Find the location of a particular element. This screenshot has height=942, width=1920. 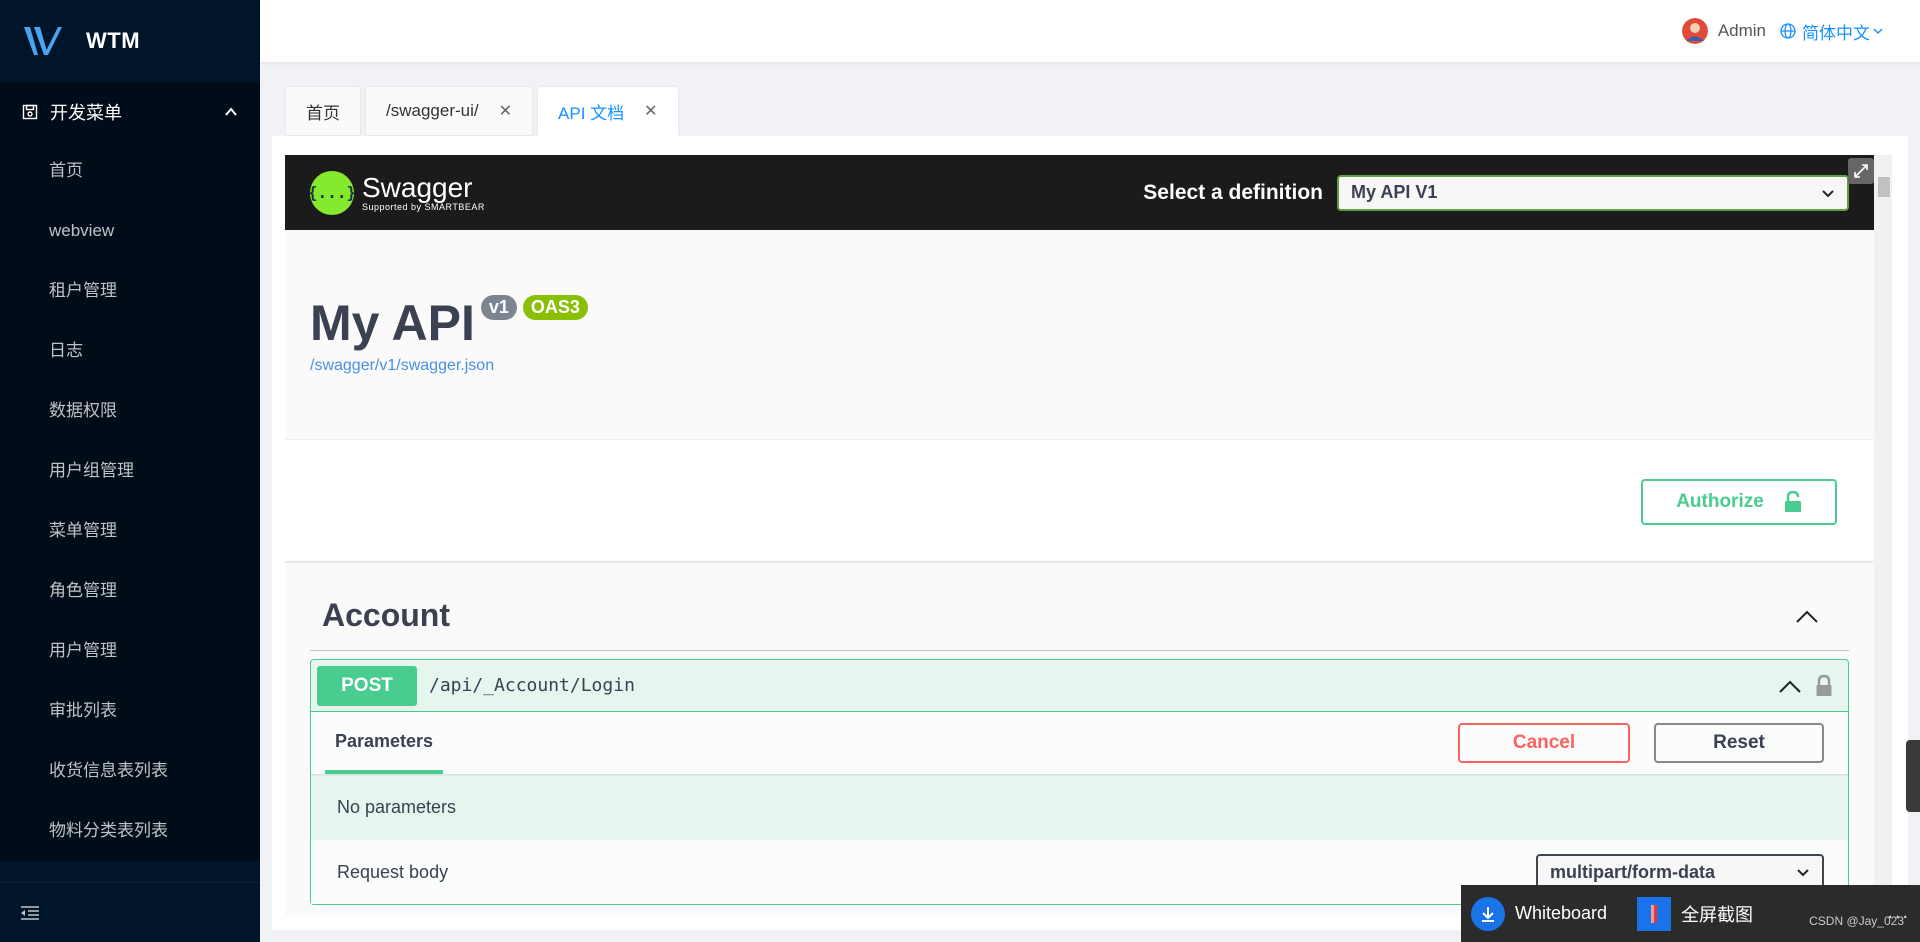

swagger-logo: {...} Swagger Supported by SMARTBEAR is located at coordinates (396, 192).